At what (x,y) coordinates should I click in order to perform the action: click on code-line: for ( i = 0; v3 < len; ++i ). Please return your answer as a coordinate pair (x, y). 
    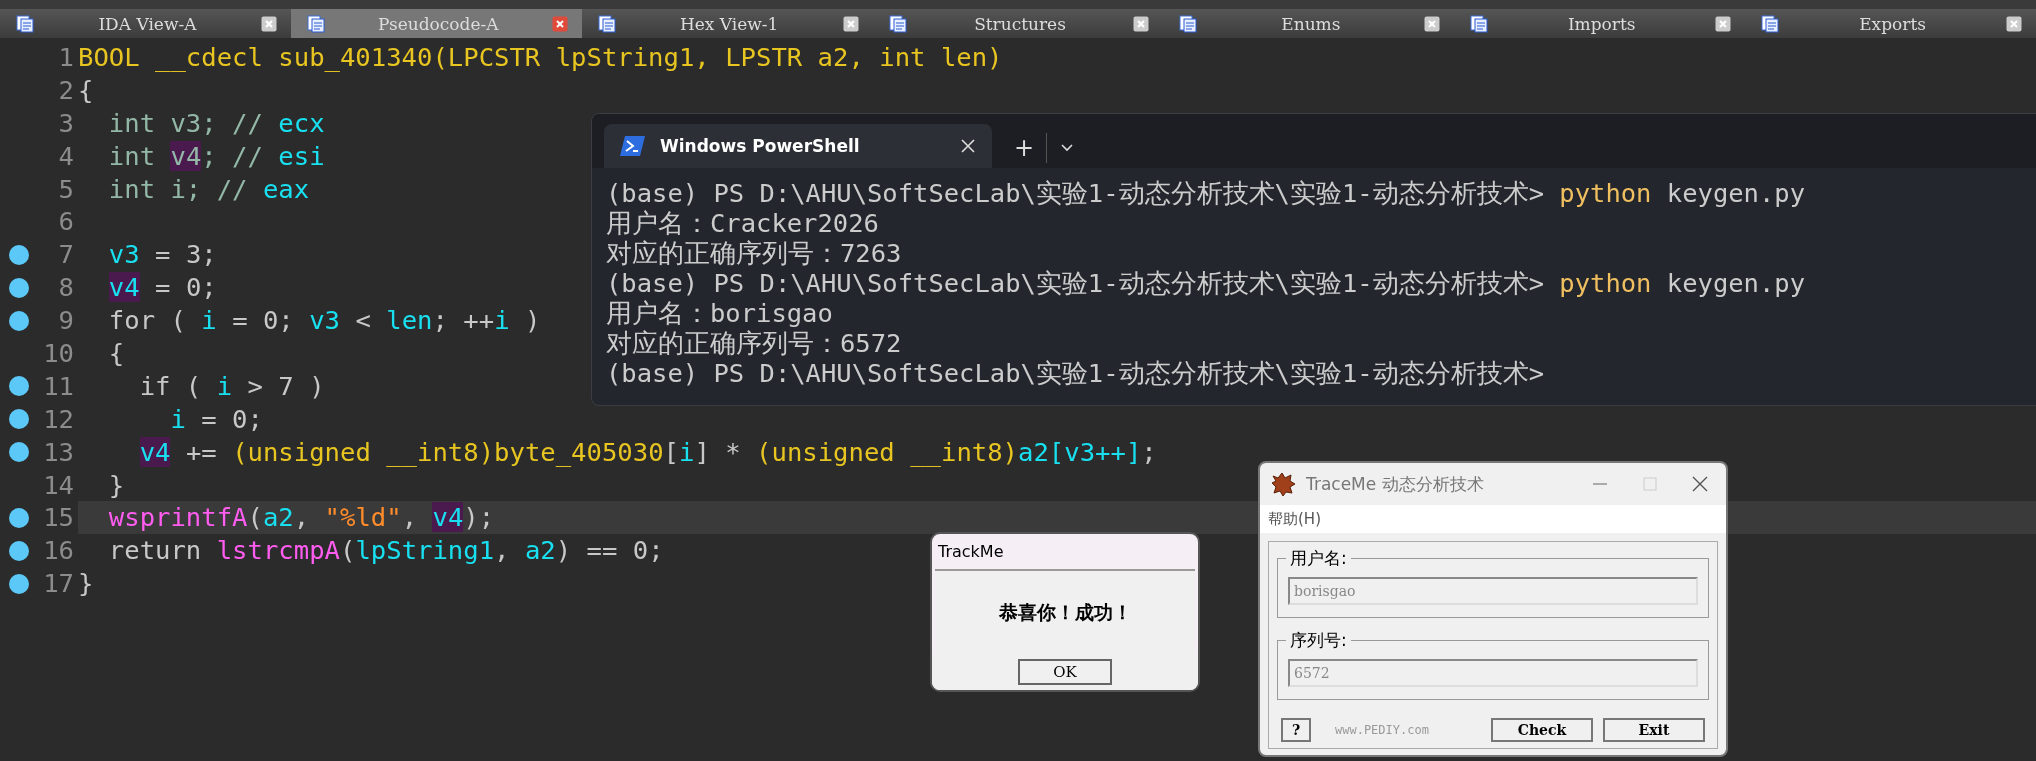
    Looking at the image, I should click on (324, 321).